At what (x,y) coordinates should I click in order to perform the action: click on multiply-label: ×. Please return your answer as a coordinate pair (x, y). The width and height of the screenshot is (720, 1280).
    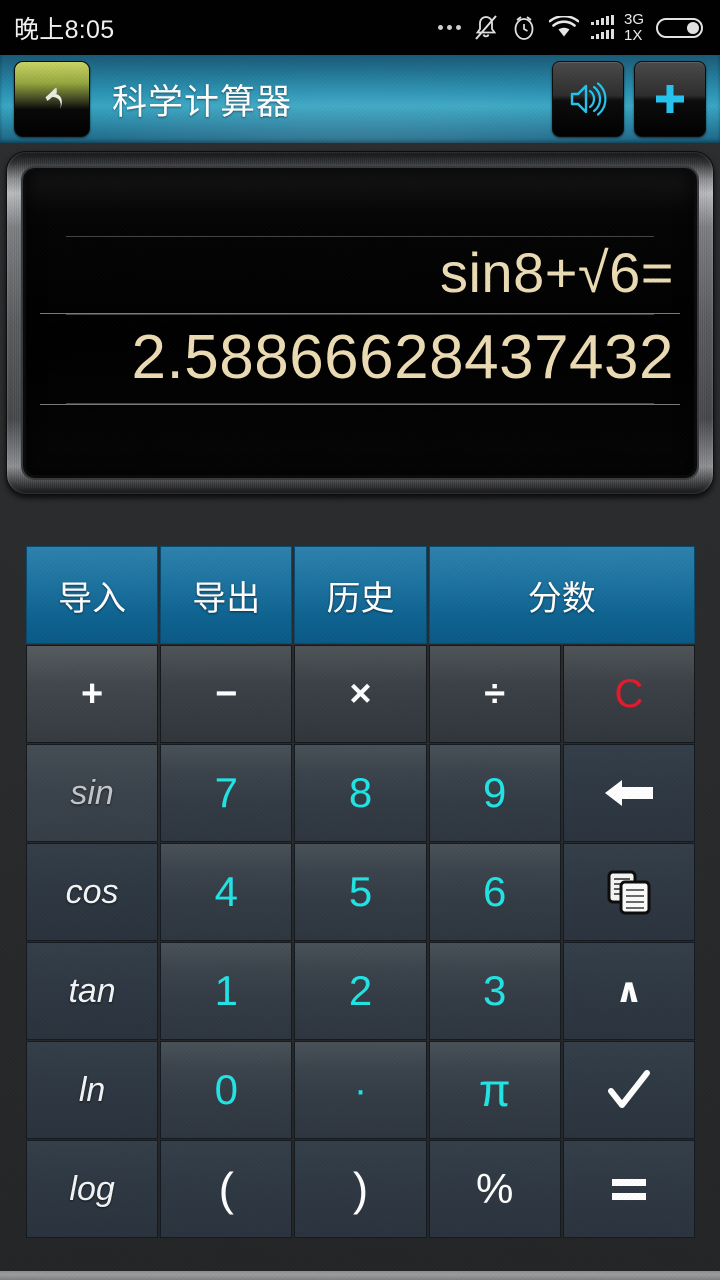
    Looking at the image, I should click on (360, 693).